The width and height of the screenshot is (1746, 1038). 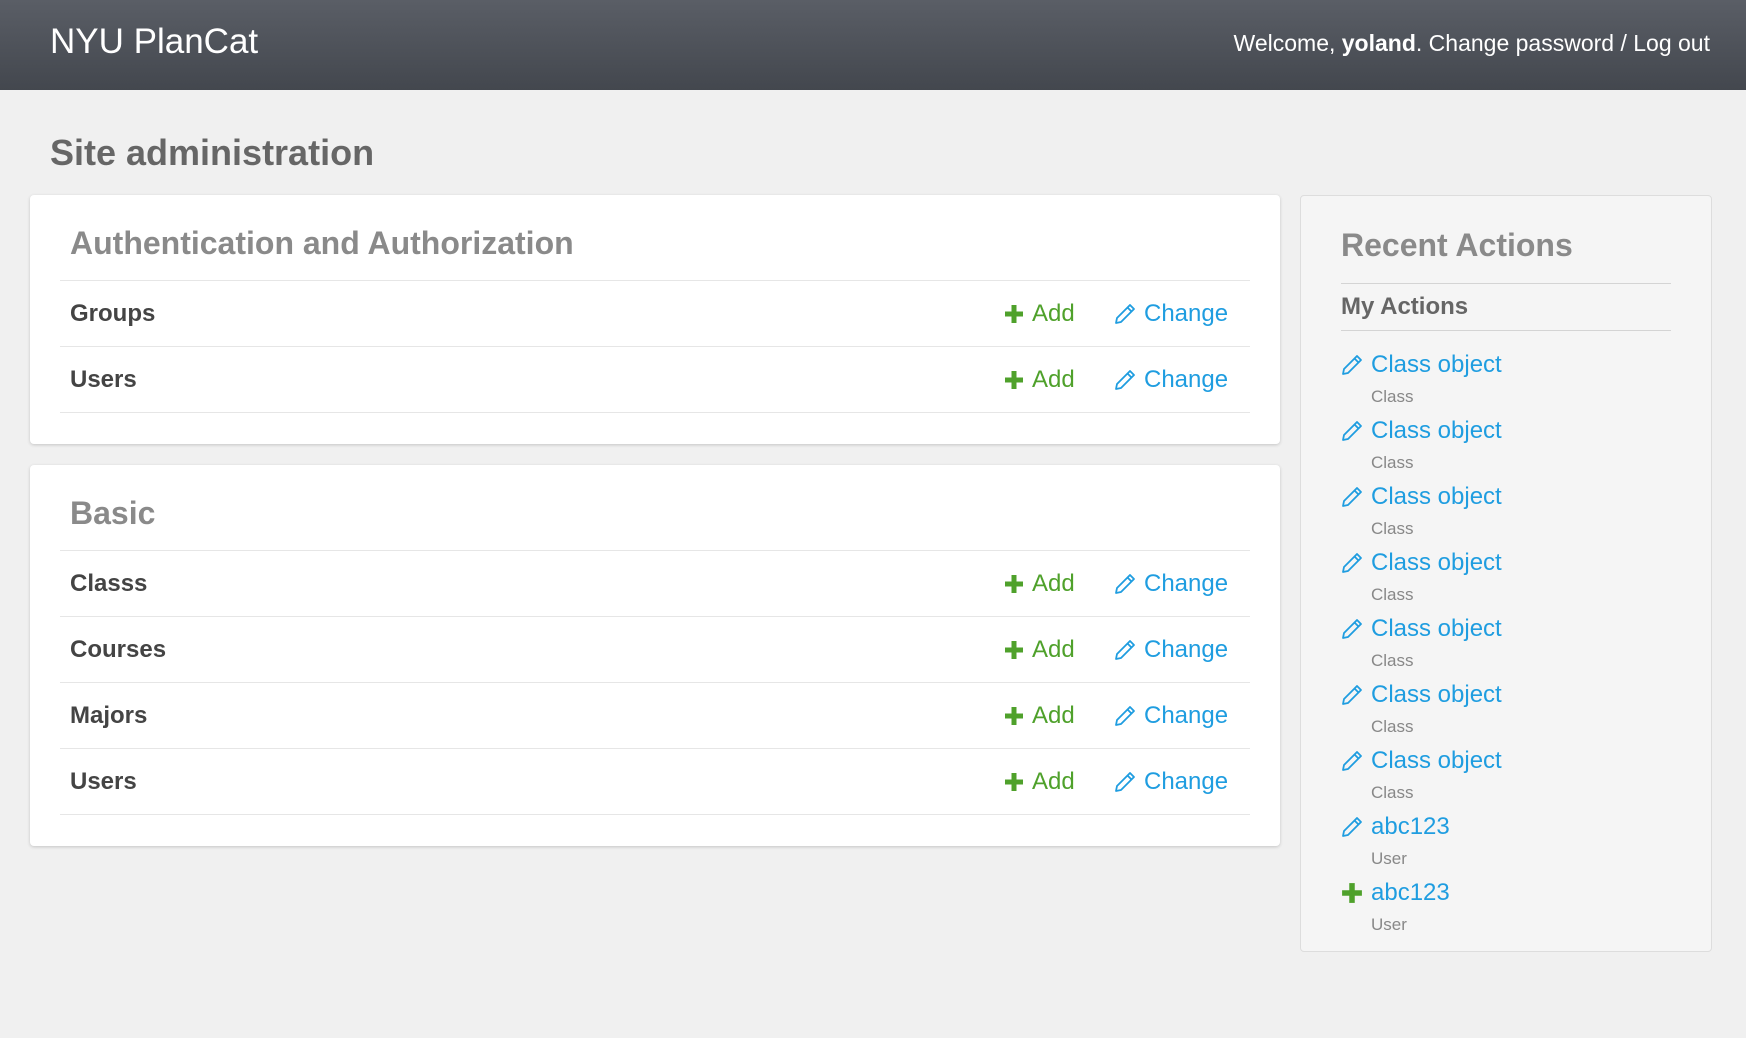 I want to click on welcome-text: Welcome,, so click(x=1287, y=43).